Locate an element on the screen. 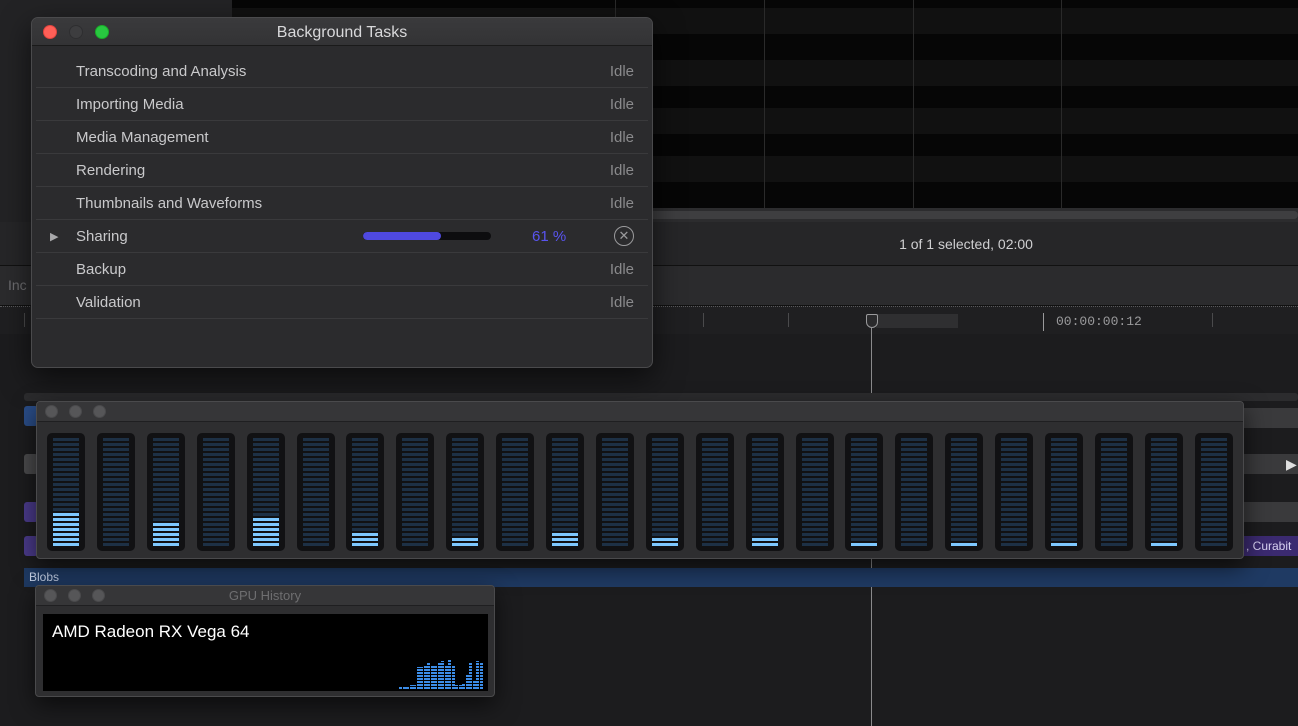  window-titlebar is located at coordinates (640, 412).